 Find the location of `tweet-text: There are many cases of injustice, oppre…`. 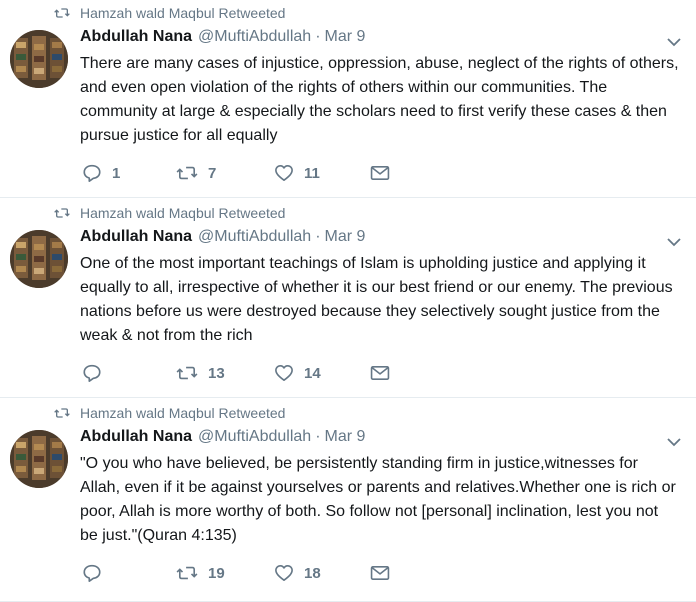

tweet-text: There are many cases of injustice, oppre… is located at coordinates (379, 99).